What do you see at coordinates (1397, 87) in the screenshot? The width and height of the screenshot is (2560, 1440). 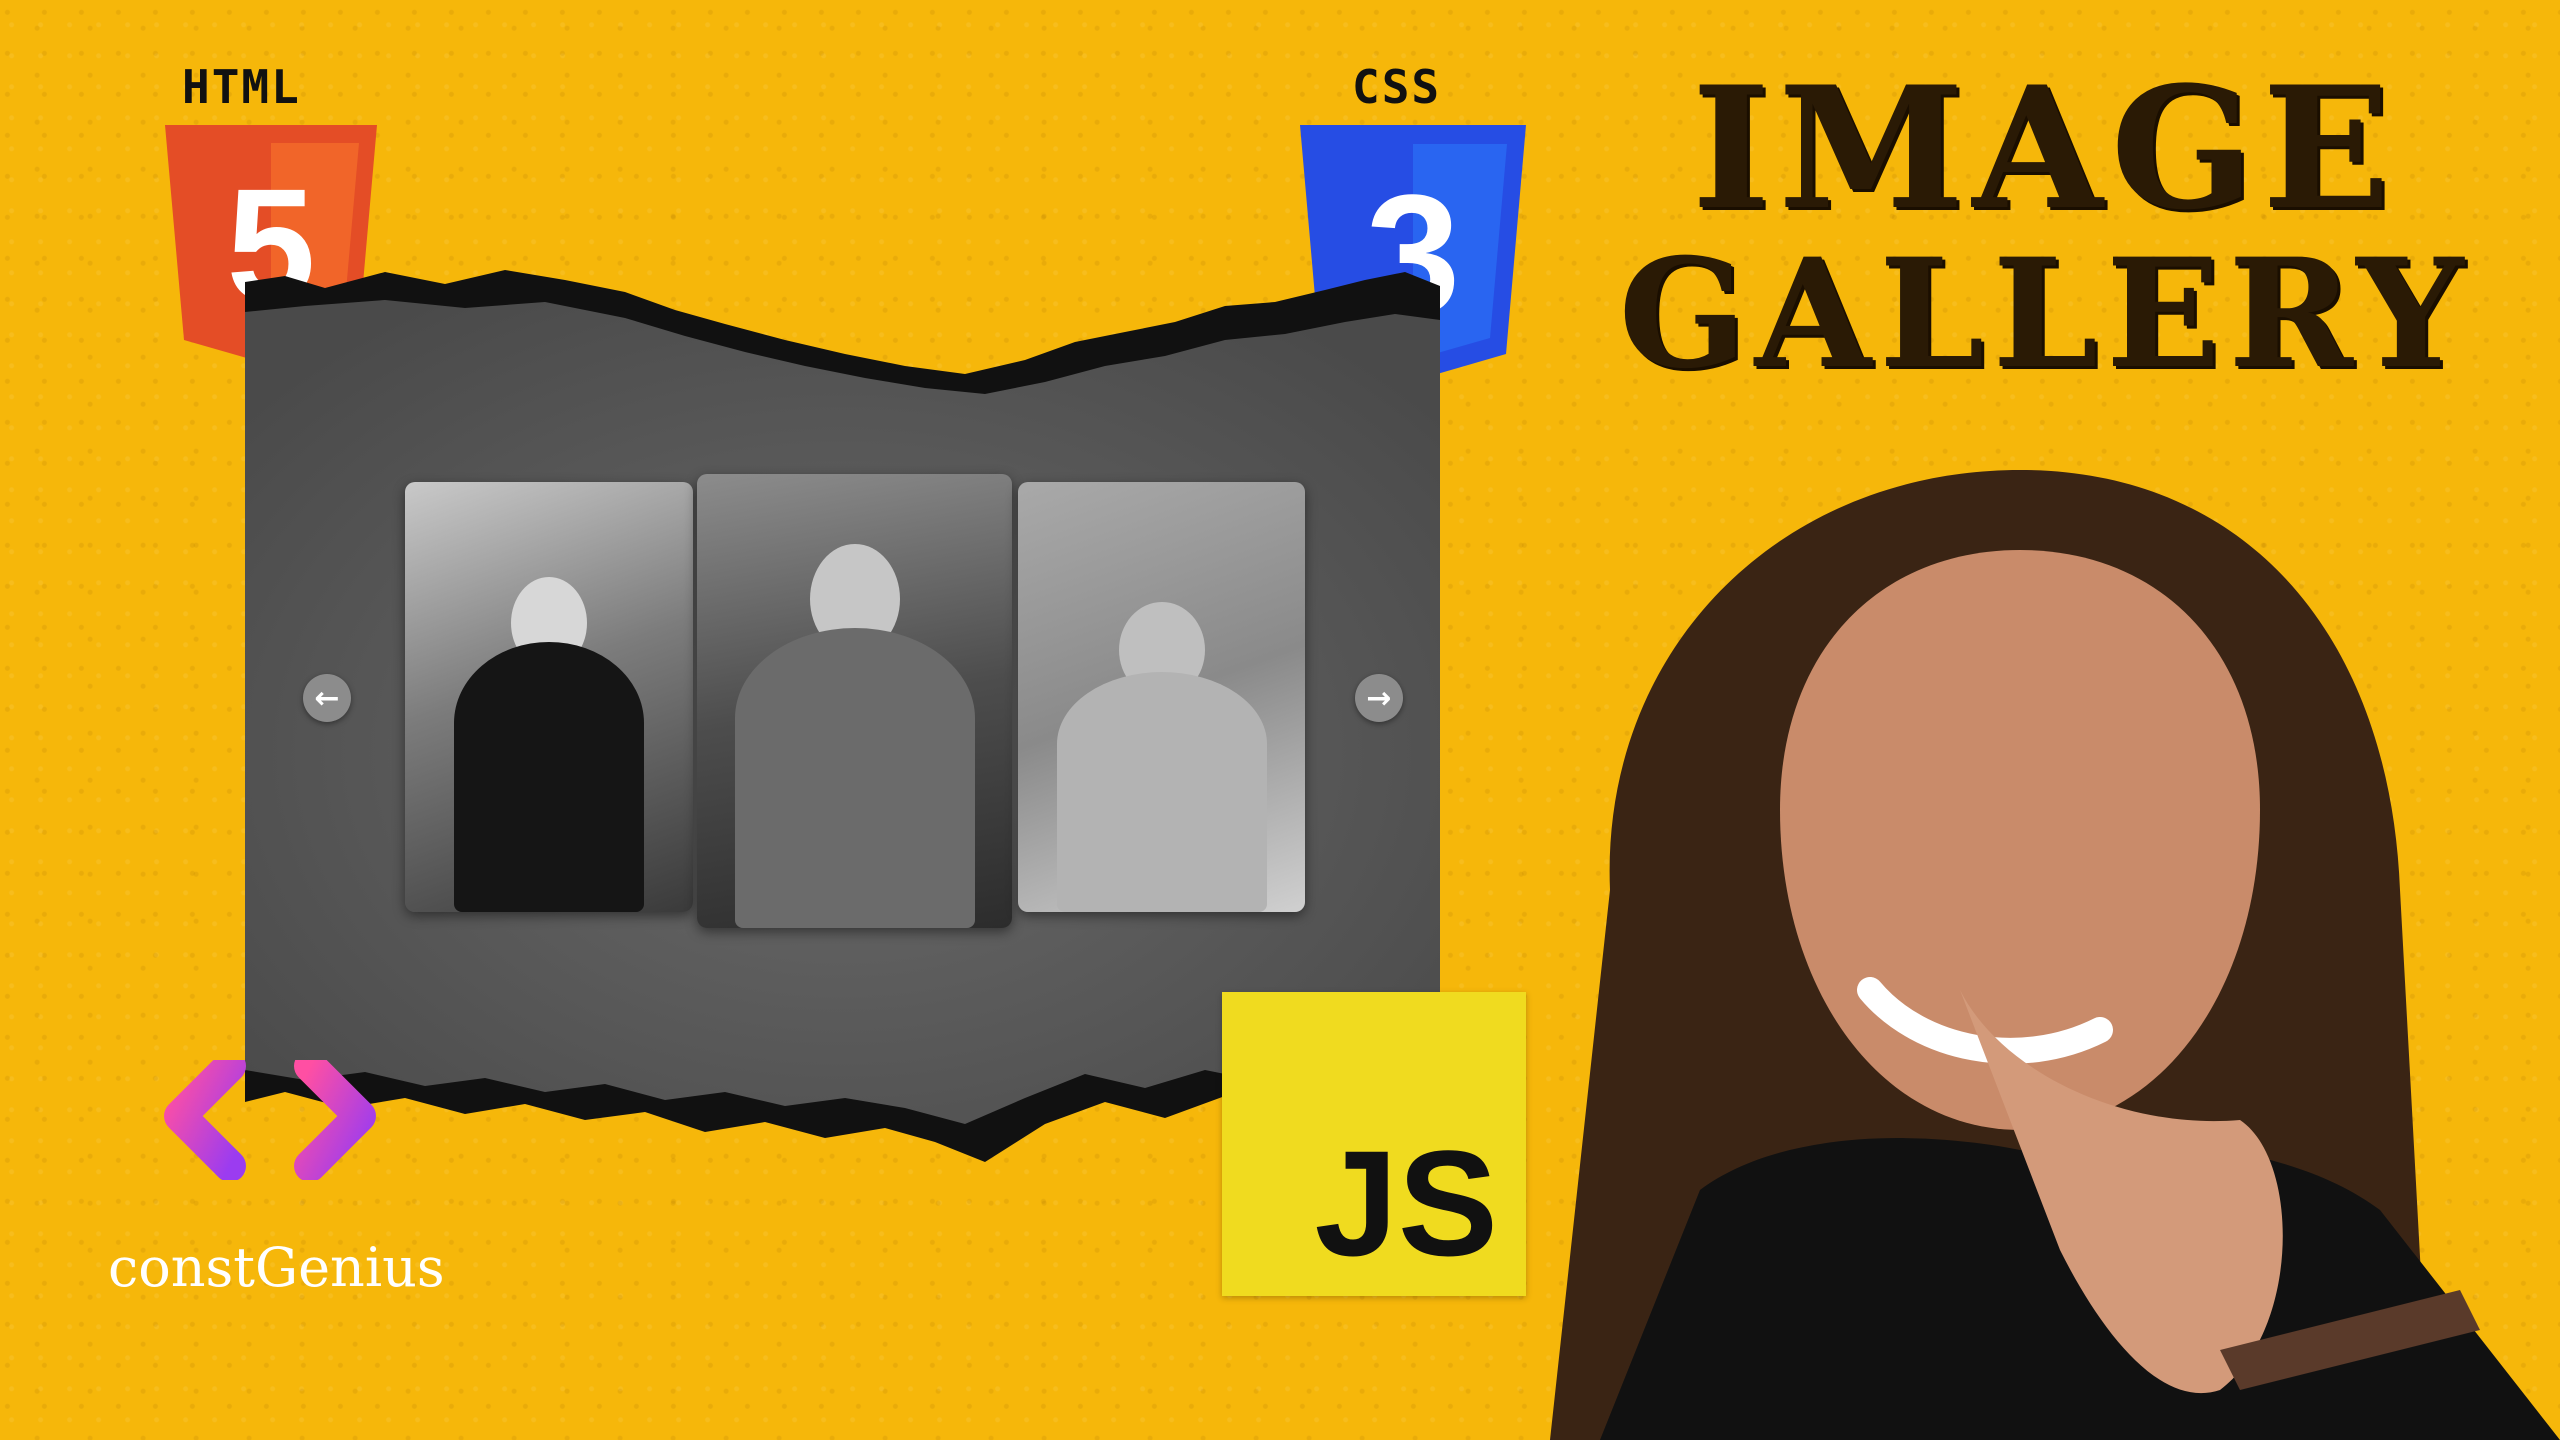 I see `css-label: CSS` at bounding box center [1397, 87].